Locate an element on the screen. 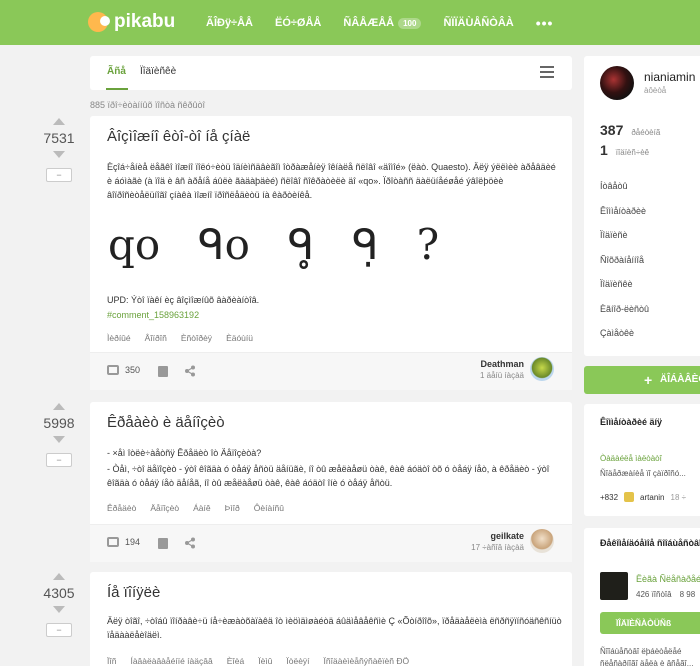 This screenshot has width=700, height=666. nav-hot: ÃÎÐÿ÷ÅÅ is located at coordinates (229, 23).